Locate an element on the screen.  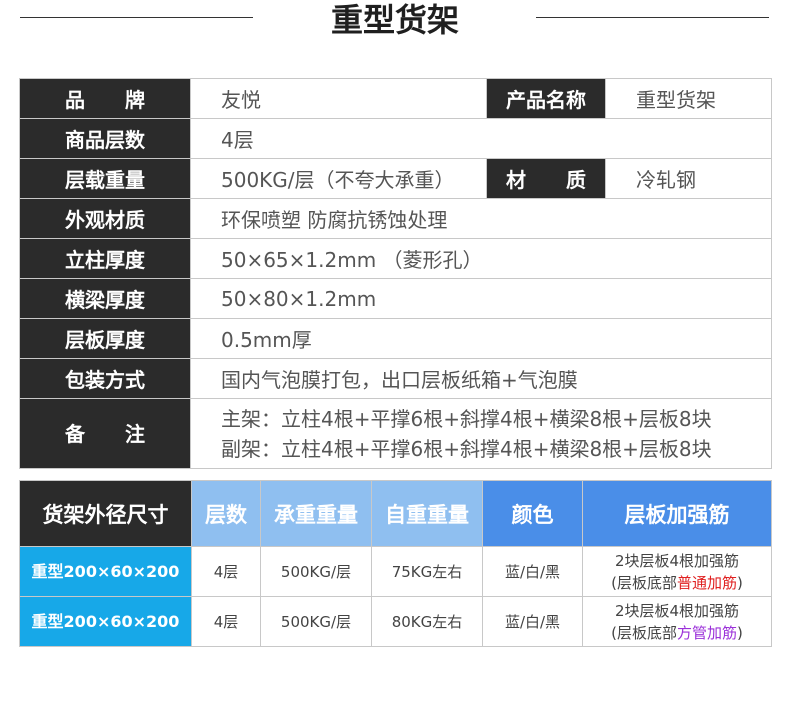
size-header-row: 货架外径尺寸 层数 承重重量 自重重量 颜色 层板加强筋 is located at coordinates (395, 513).